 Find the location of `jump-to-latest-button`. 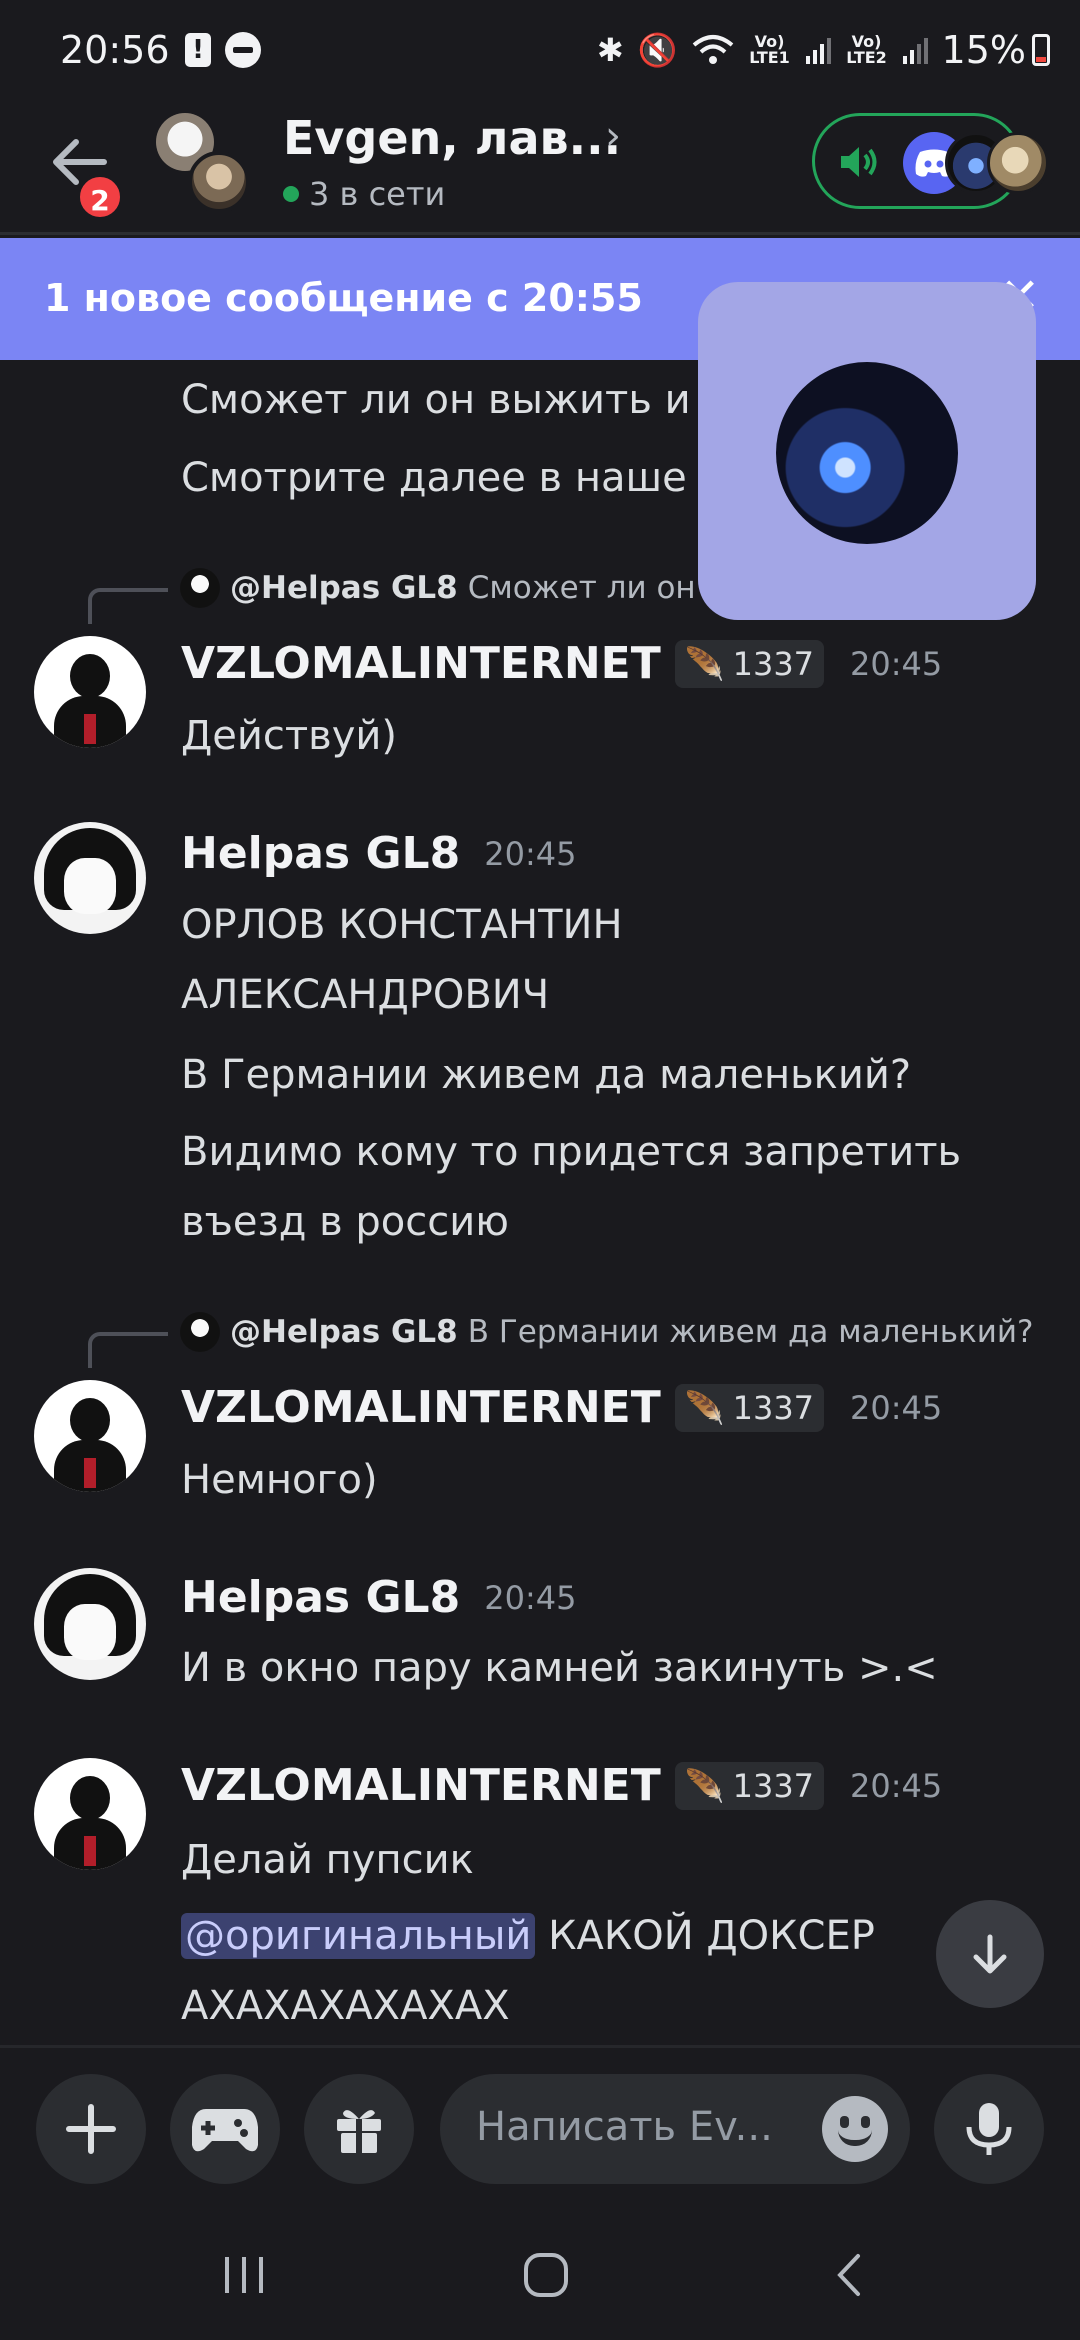

jump-to-latest-button is located at coordinates (990, 1954).